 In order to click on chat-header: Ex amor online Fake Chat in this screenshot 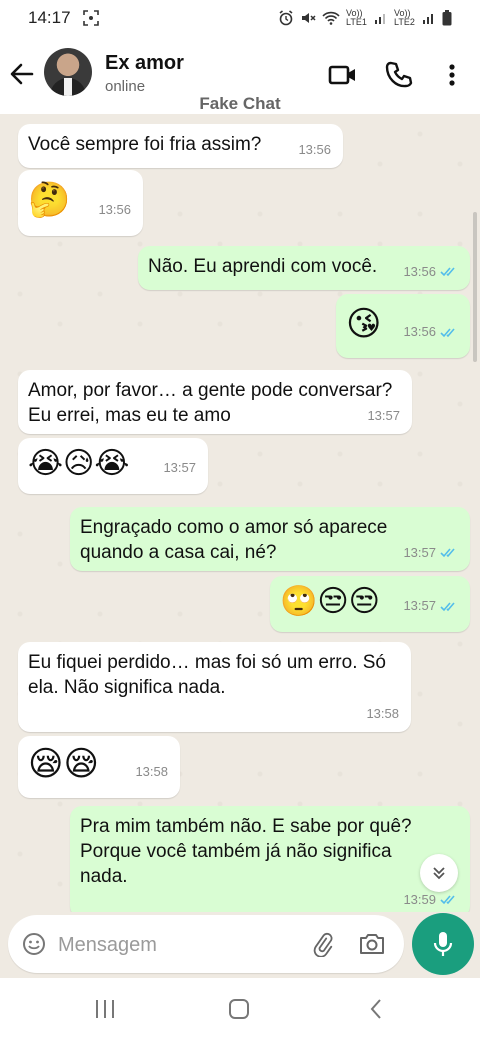, I will do `click(240, 75)`.